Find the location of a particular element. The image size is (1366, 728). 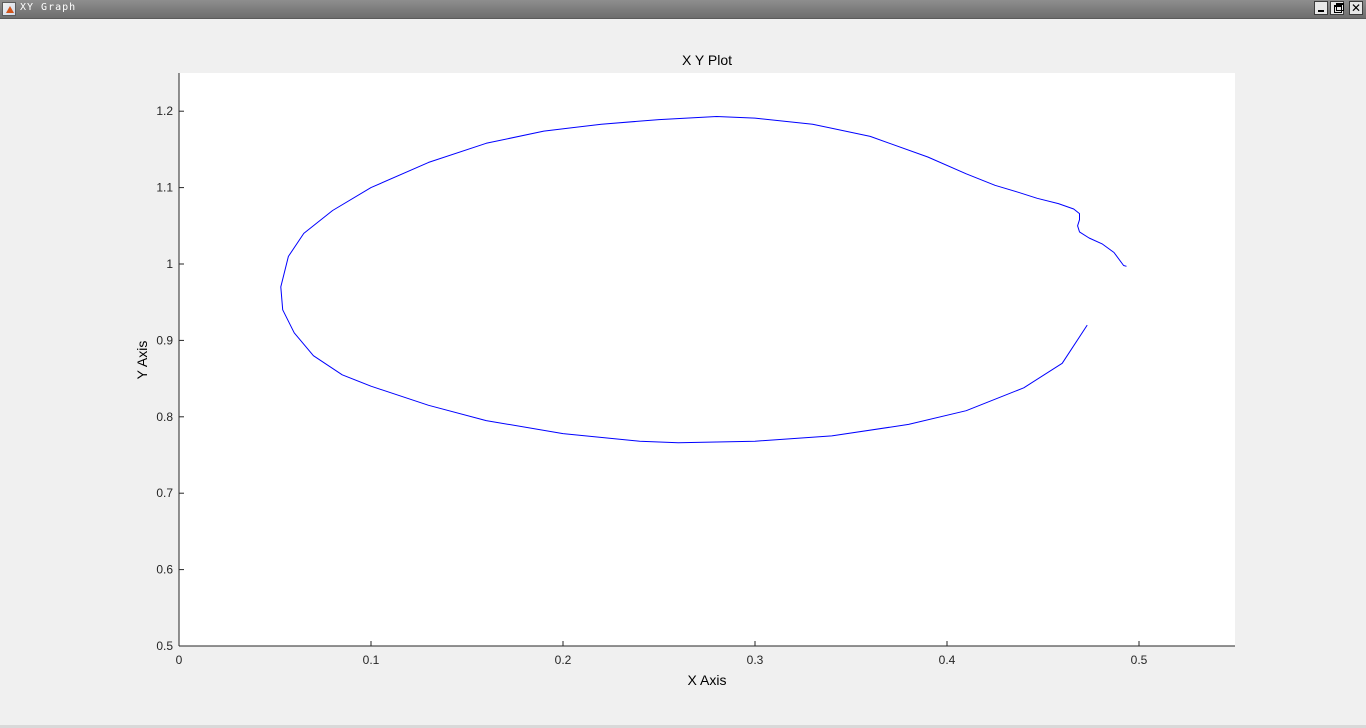

y-tick-label: 0.7 is located at coordinates (164, 493).